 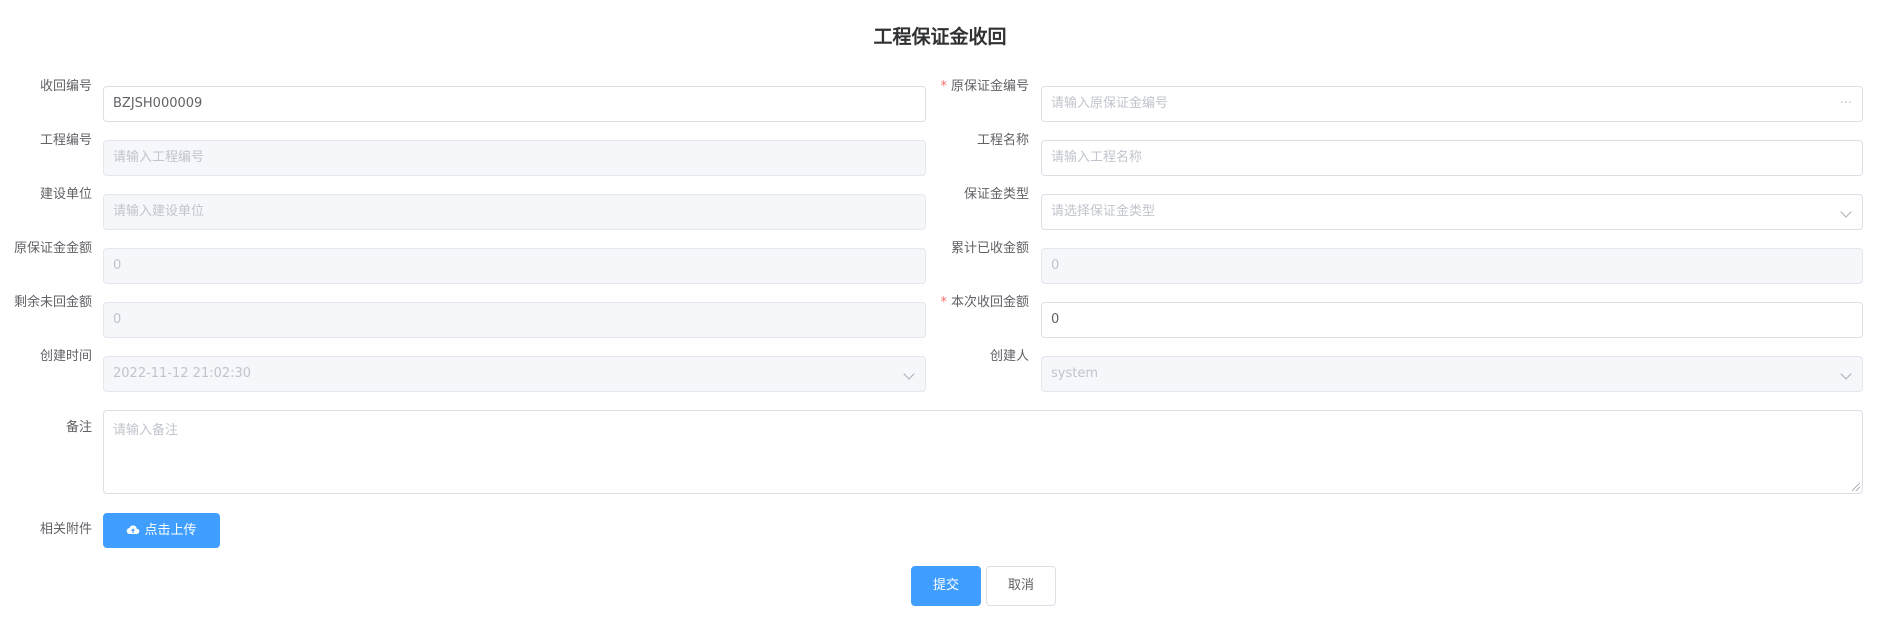 What do you see at coordinates (514, 212) in the screenshot?
I see `construction-unit-input: 请输入建设单位` at bounding box center [514, 212].